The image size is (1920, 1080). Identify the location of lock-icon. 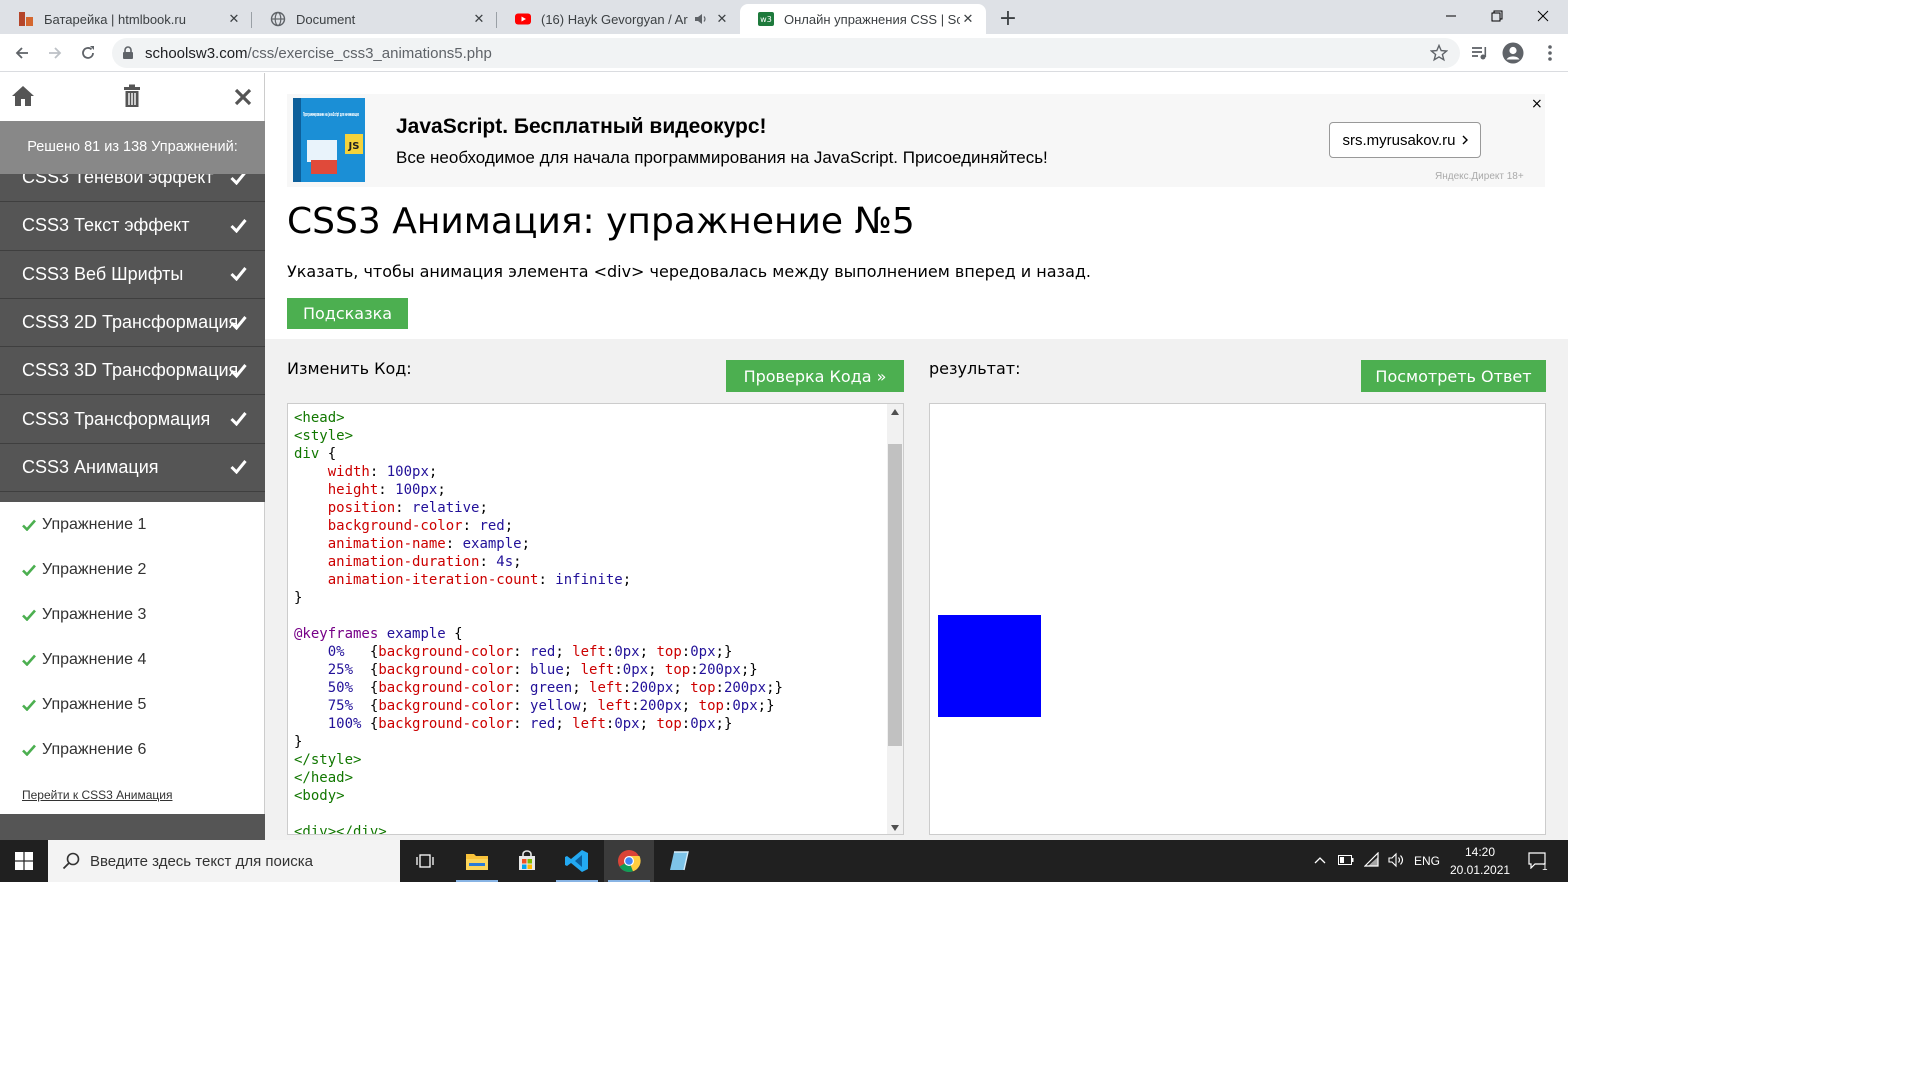
(128, 53).